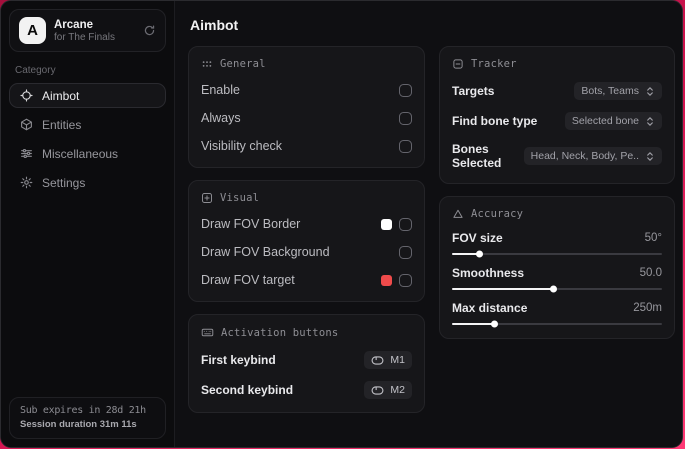 The image size is (685, 449). I want to click on panel-title: Tracker, so click(494, 64).